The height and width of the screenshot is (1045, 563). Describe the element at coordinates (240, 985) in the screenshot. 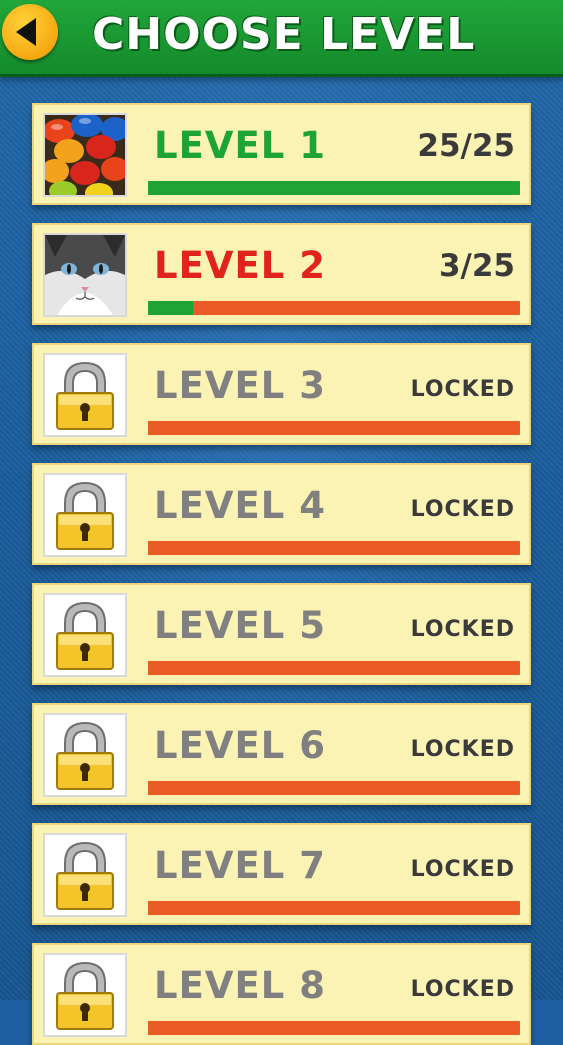

I see `level-name: LEVEL 8` at that location.